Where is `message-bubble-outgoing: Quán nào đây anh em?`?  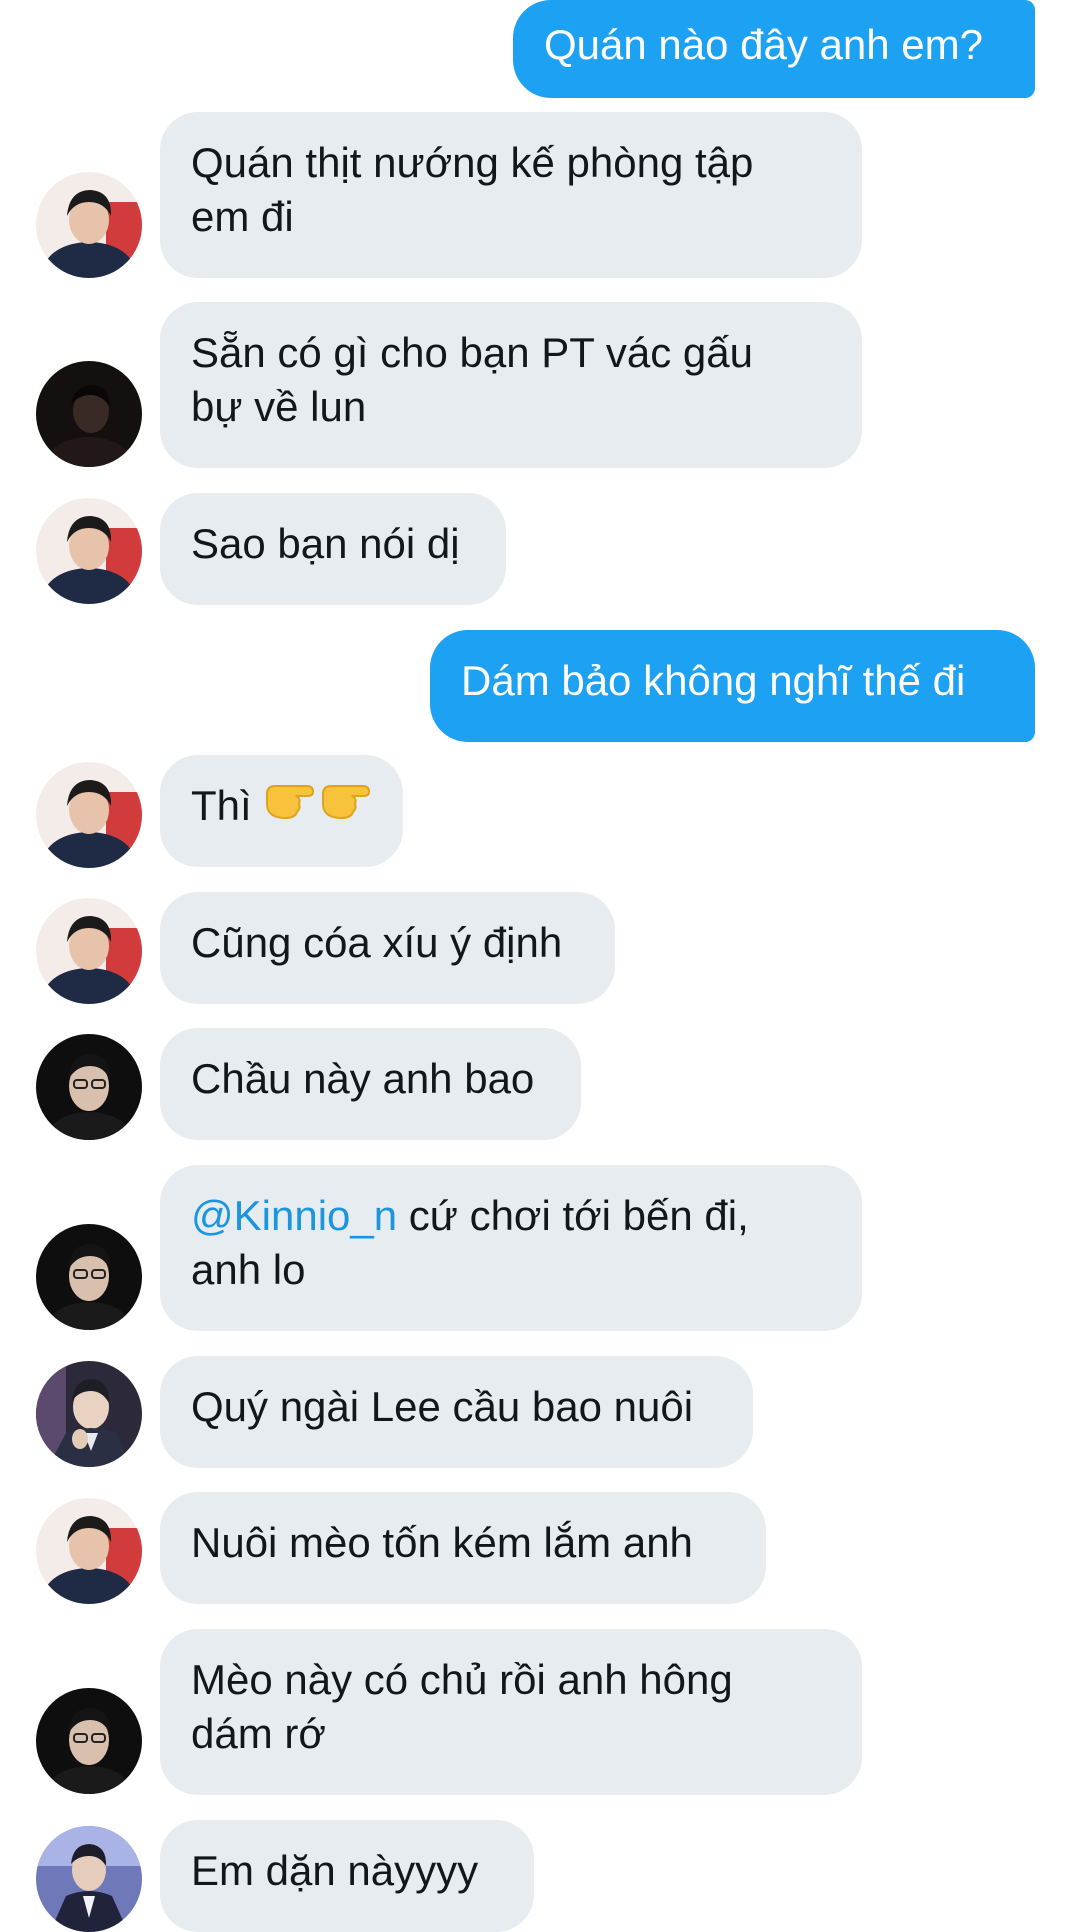
message-bubble-outgoing: Quán nào đây anh em? is located at coordinates (774, 49).